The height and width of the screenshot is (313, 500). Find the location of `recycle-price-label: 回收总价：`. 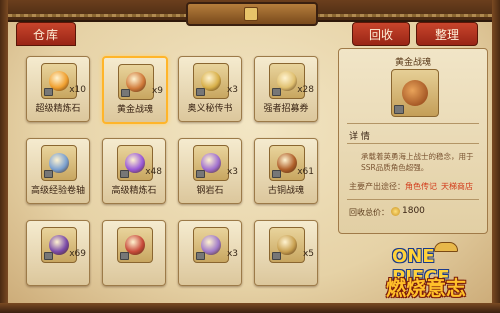

recycle-price-label: 回收总价： is located at coordinates (369, 212).